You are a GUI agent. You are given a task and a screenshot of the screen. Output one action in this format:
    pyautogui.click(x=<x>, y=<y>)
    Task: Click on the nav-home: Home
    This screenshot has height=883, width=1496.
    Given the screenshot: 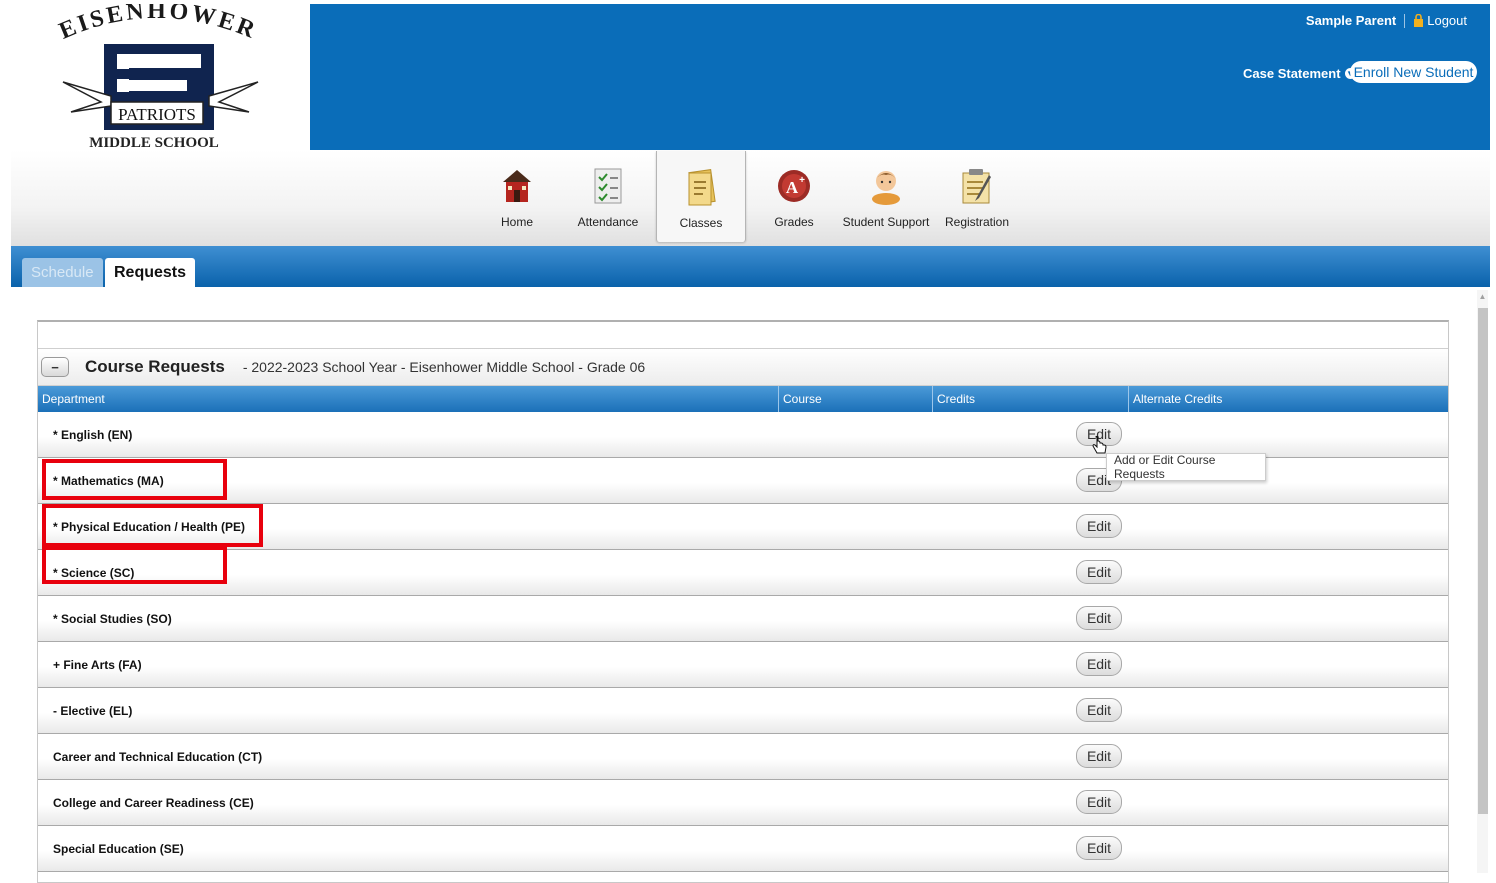 What is the action you would take?
    pyautogui.click(x=517, y=196)
    